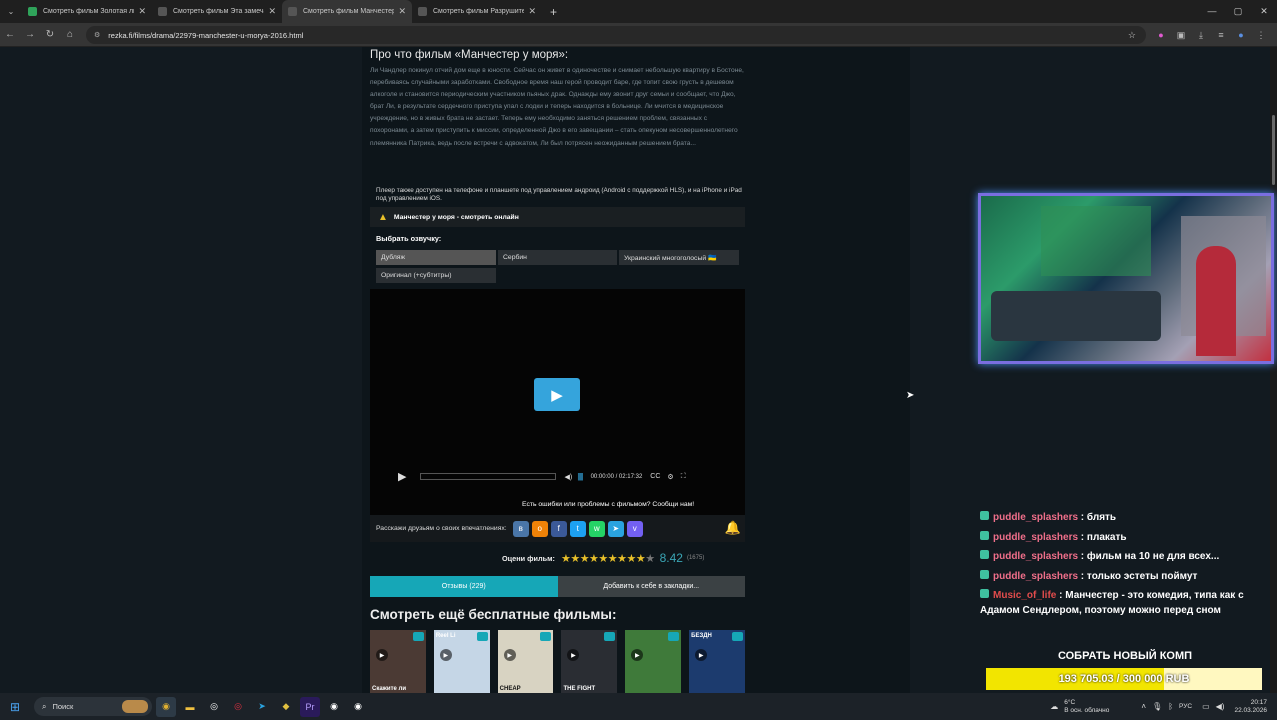 The image size is (1277, 720). What do you see at coordinates (1206, 706) in the screenshot?
I see `network-icon: ▭` at bounding box center [1206, 706].